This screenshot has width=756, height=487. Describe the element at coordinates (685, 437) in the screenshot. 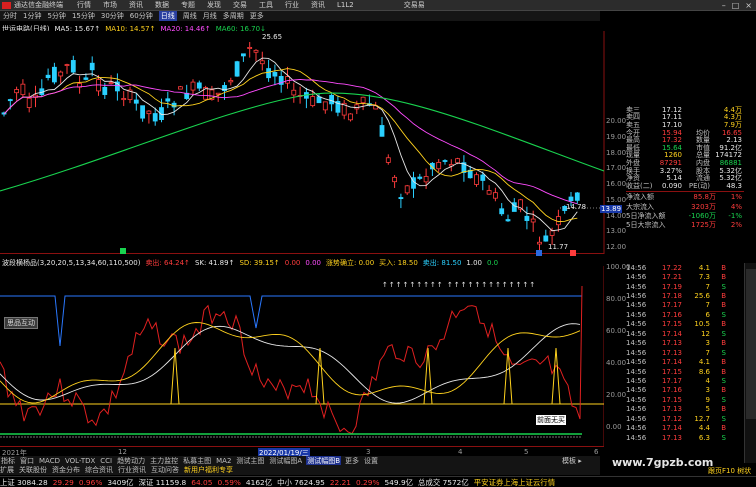

I see `tick-row: 14:56 17.13 6.3 S` at that location.